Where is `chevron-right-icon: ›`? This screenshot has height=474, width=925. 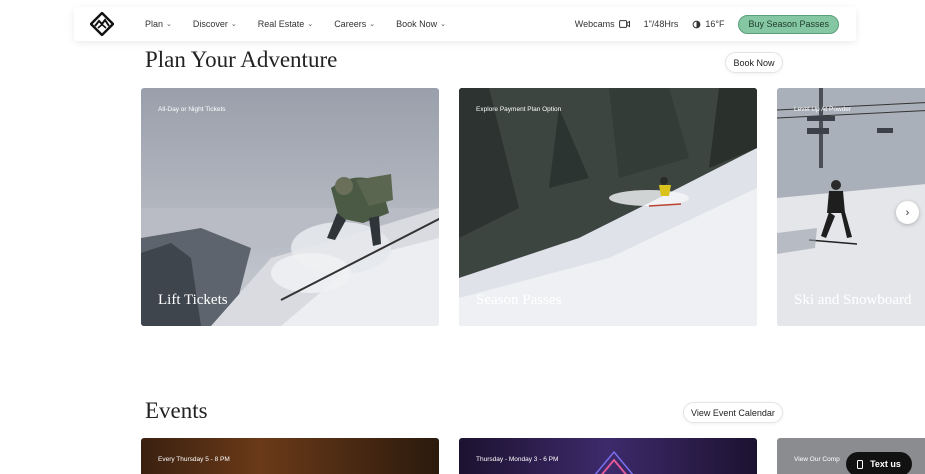 chevron-right-icon: › is located at coordinates (907, 212).